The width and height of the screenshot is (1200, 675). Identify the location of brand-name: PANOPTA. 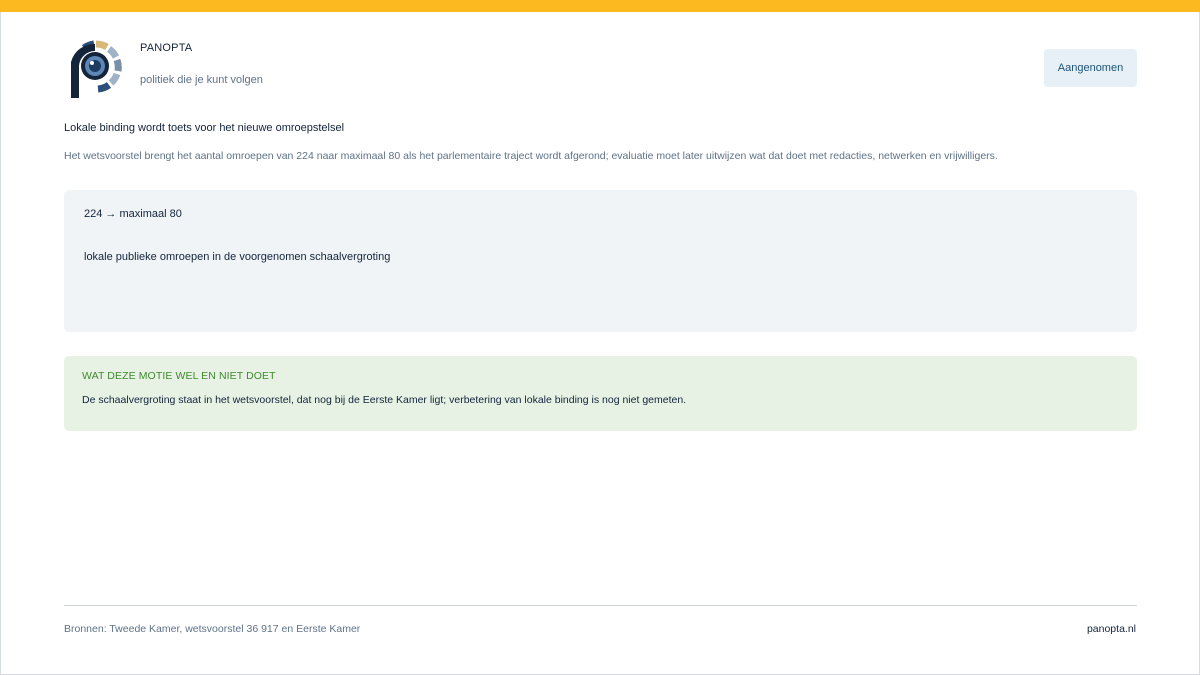
(166, 48).